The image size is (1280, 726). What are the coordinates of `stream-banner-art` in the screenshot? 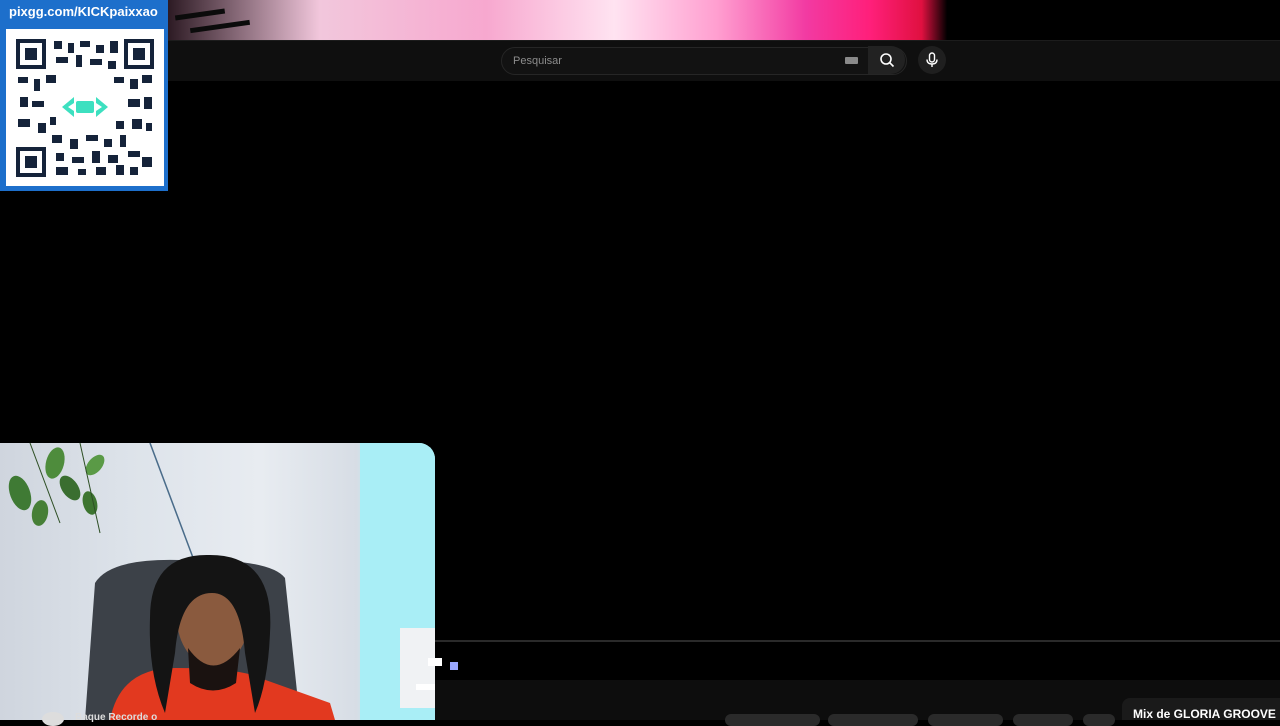 It's located at (640, 20).